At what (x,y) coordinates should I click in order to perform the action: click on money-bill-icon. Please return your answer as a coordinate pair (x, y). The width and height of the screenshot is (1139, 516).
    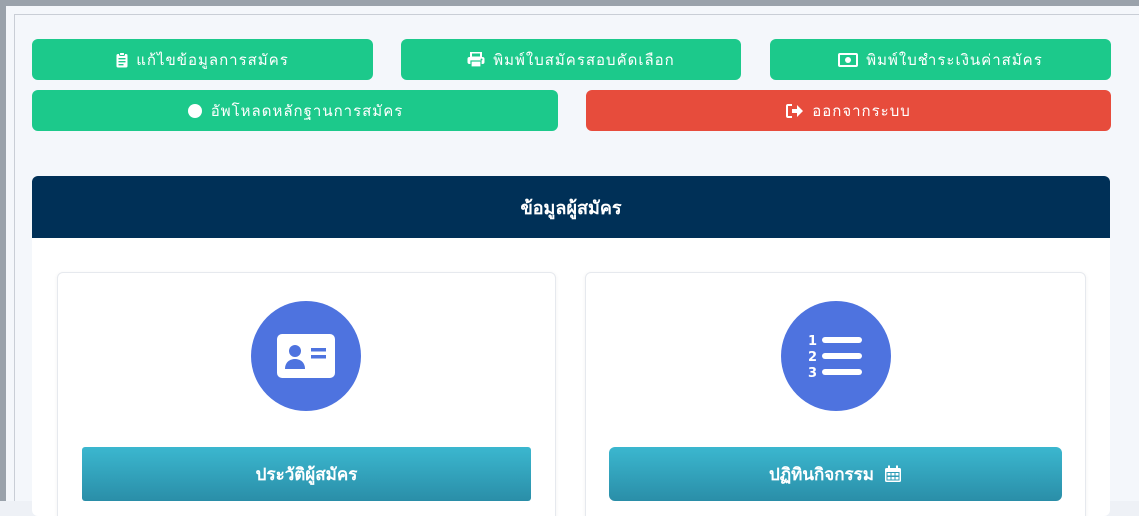
    Looking at the image, I should click on (848, 59).